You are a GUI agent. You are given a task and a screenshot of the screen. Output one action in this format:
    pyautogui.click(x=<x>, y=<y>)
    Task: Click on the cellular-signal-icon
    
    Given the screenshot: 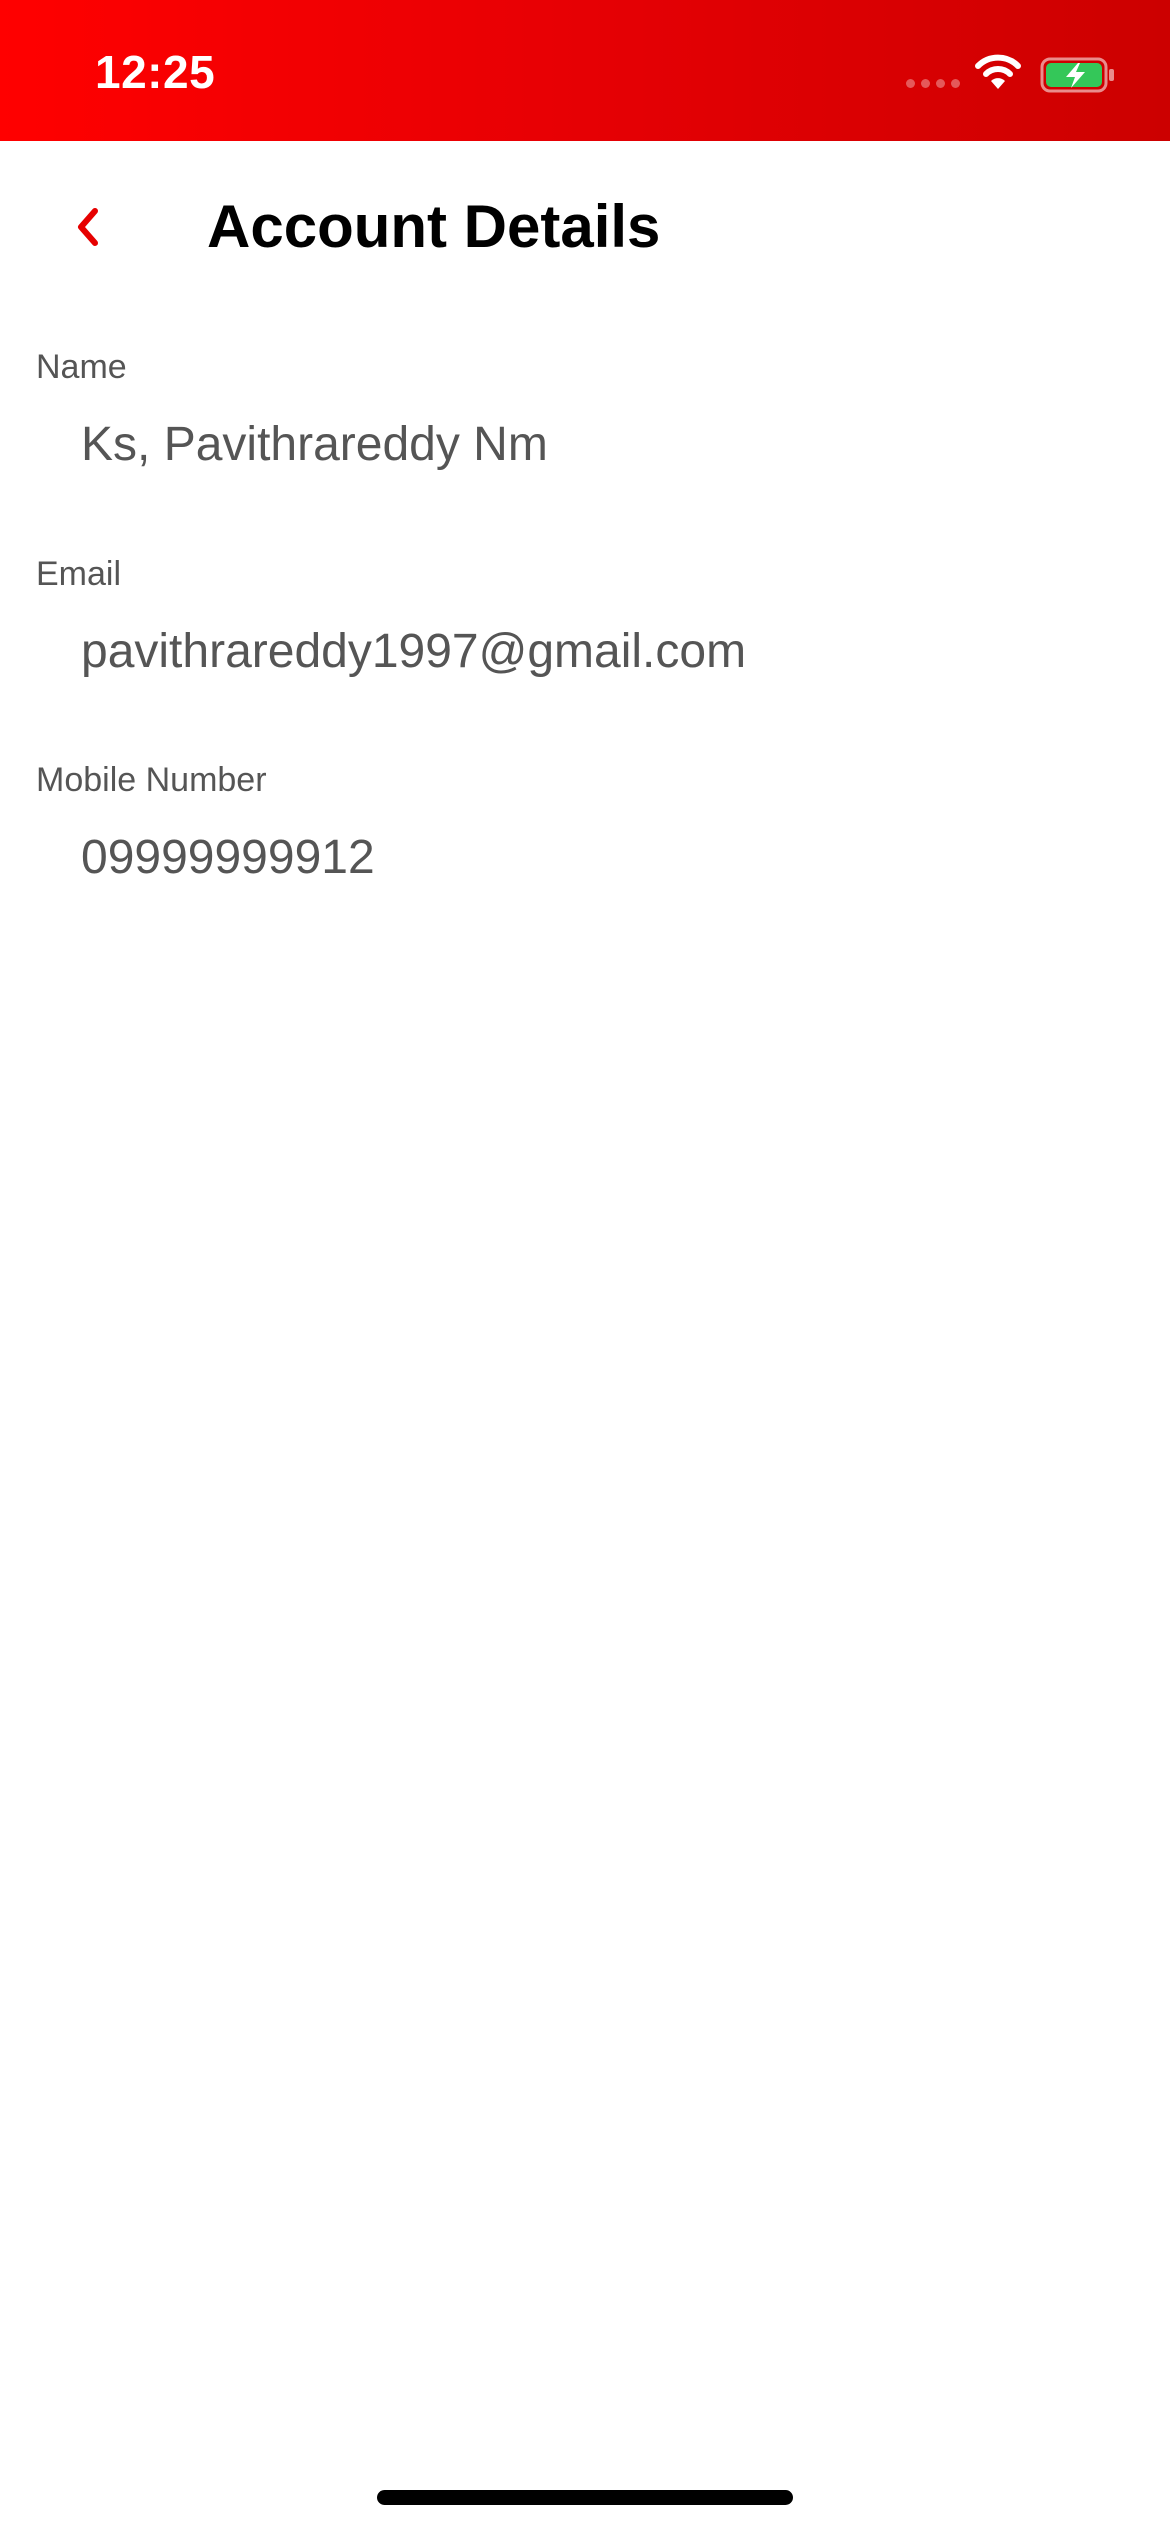 What is the action you would take?
    pyautogui.click(x=933, y=85)
    